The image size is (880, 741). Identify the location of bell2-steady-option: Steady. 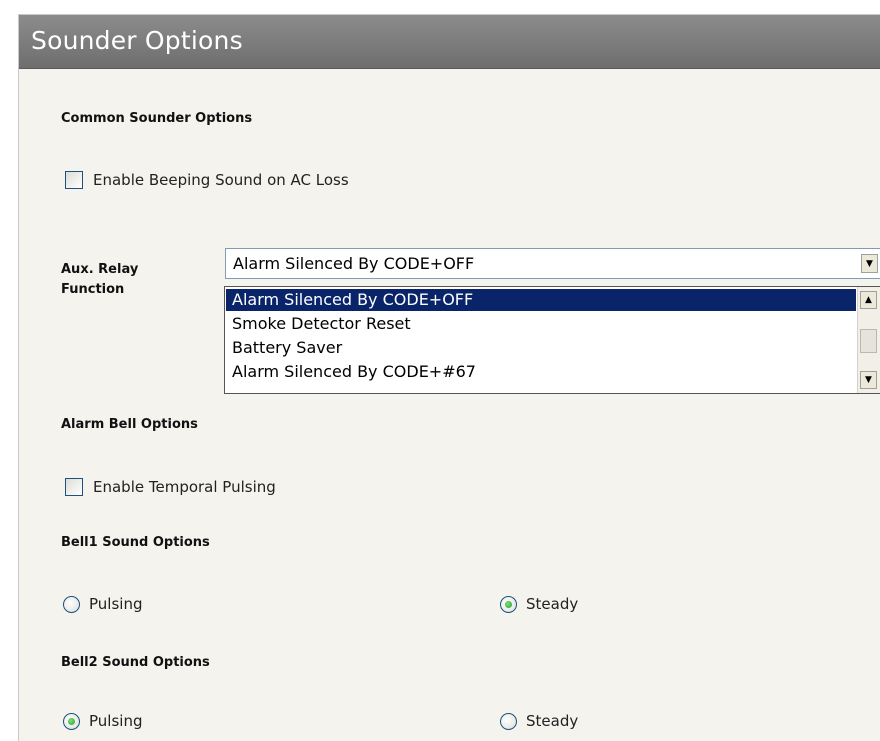
(539, 721).